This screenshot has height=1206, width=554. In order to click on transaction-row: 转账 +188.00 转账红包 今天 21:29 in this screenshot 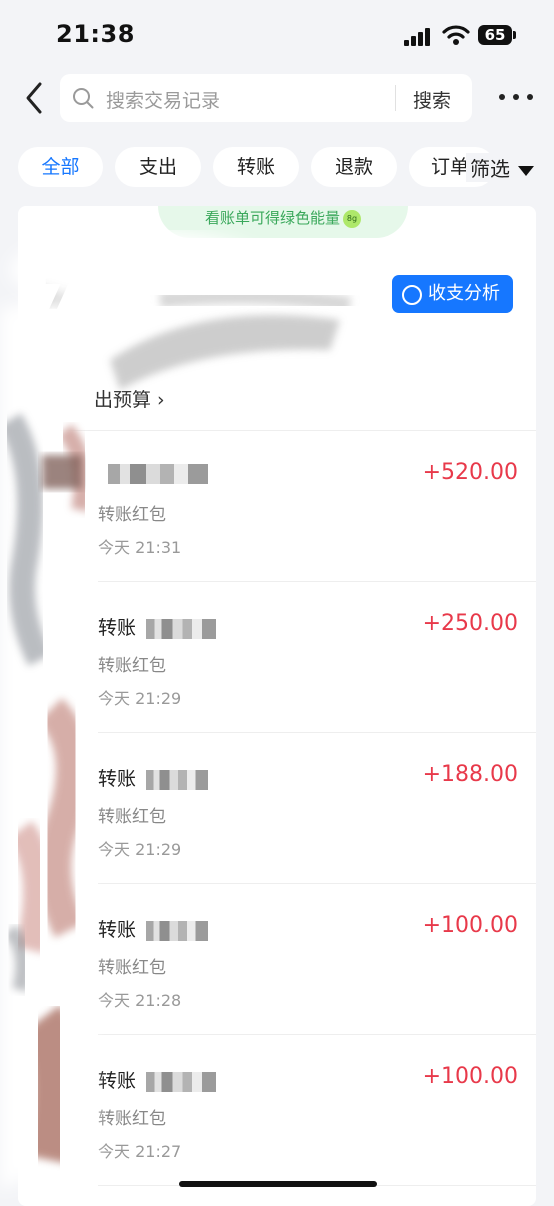, I will do `click(277, 809)`.